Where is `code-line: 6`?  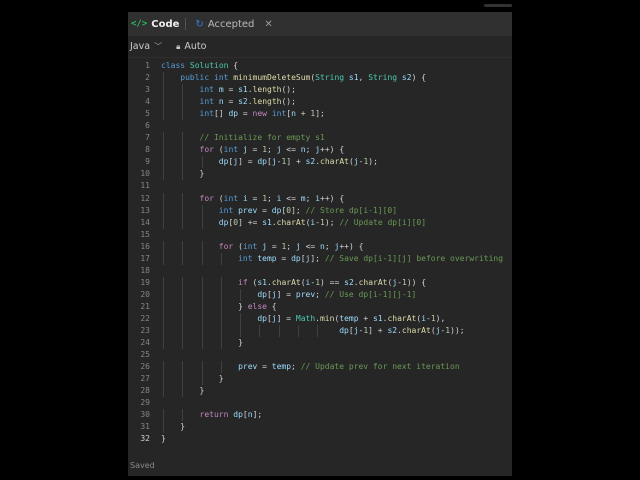
code-line: 6 is located at coordinates (320, 126).